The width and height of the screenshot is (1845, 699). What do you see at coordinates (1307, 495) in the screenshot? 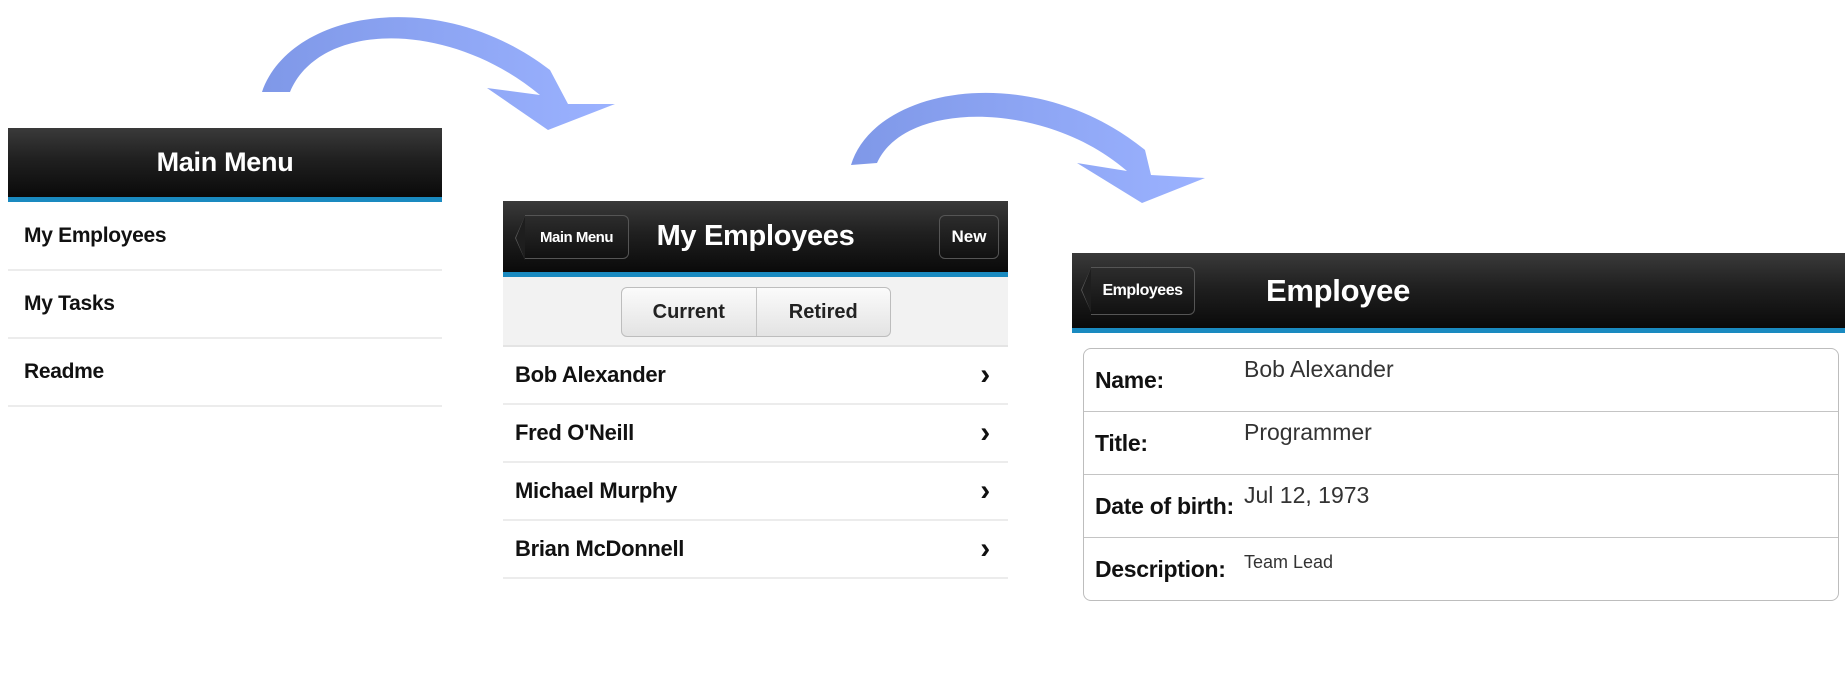
I see `field-value: Jul 12, 1973` at bounding box center [1307, 495].